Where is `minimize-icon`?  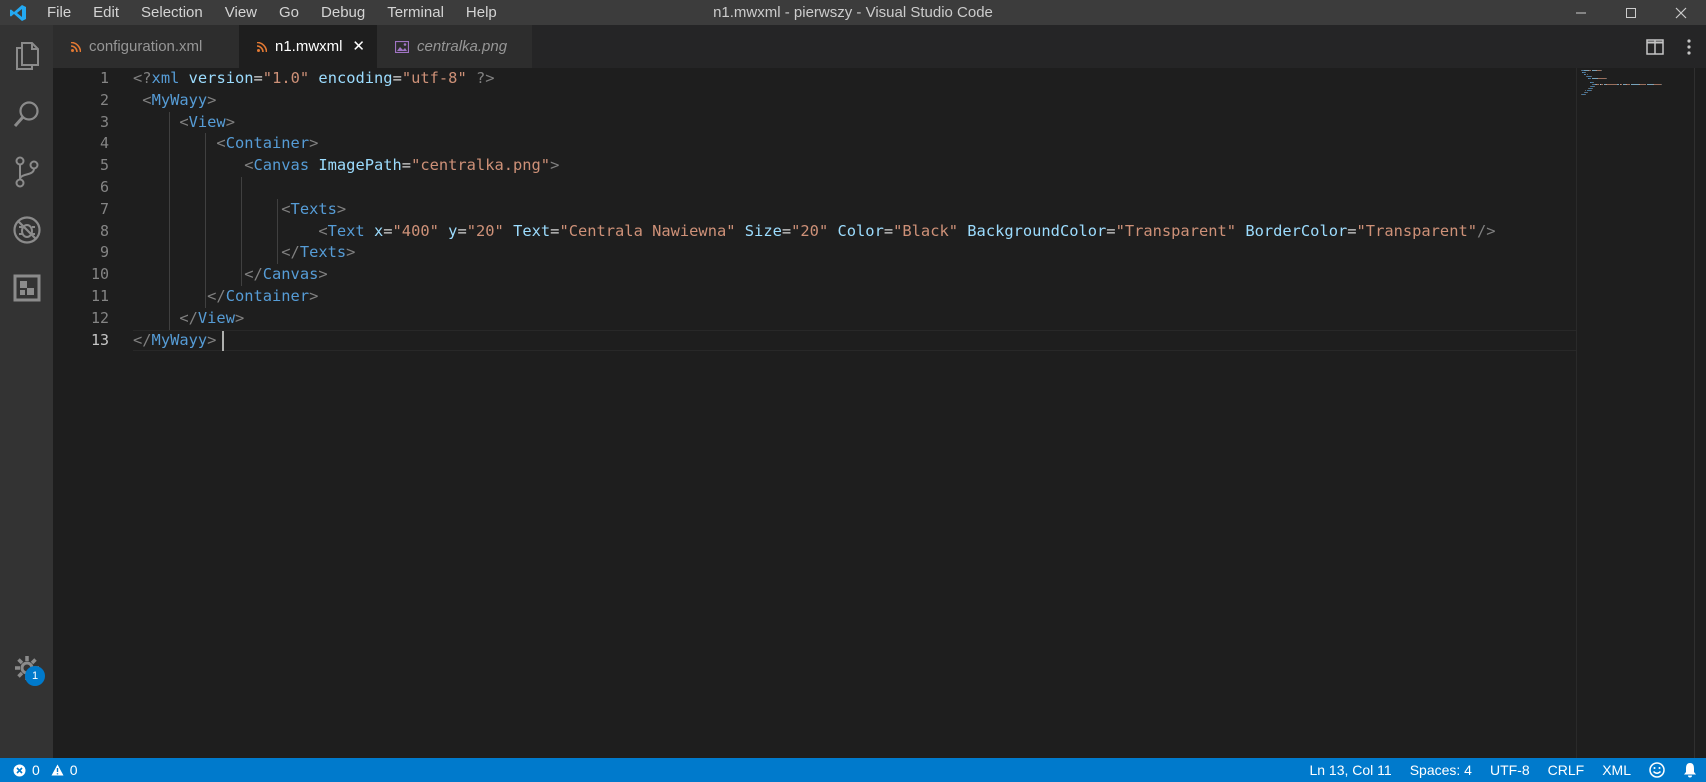 minimize-icon is located at coordinates (1581, 12).